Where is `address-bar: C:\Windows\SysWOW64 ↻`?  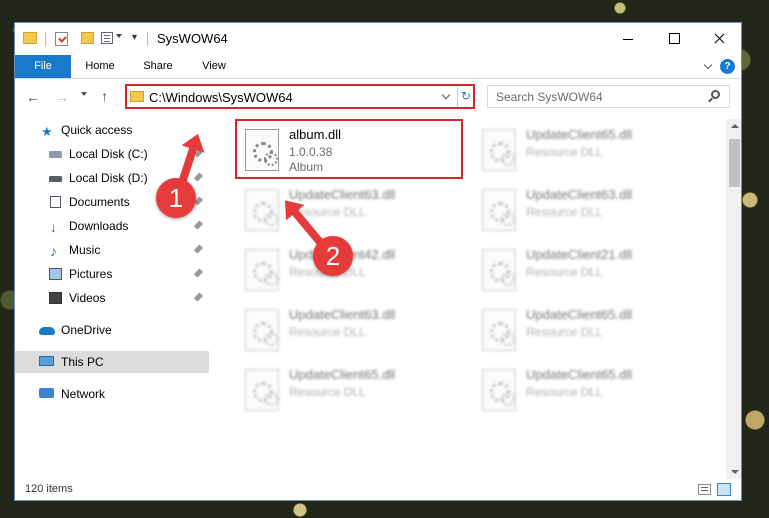 address-bar: C:\Windows\SysWOW64 ↻ is located at coordinates (300, 96).